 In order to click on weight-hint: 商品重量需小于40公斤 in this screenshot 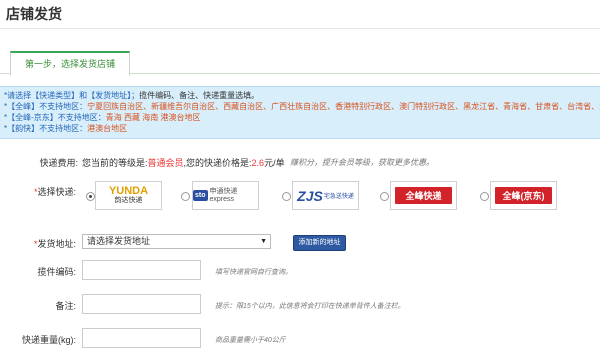, I will do `click(250, 340)`.